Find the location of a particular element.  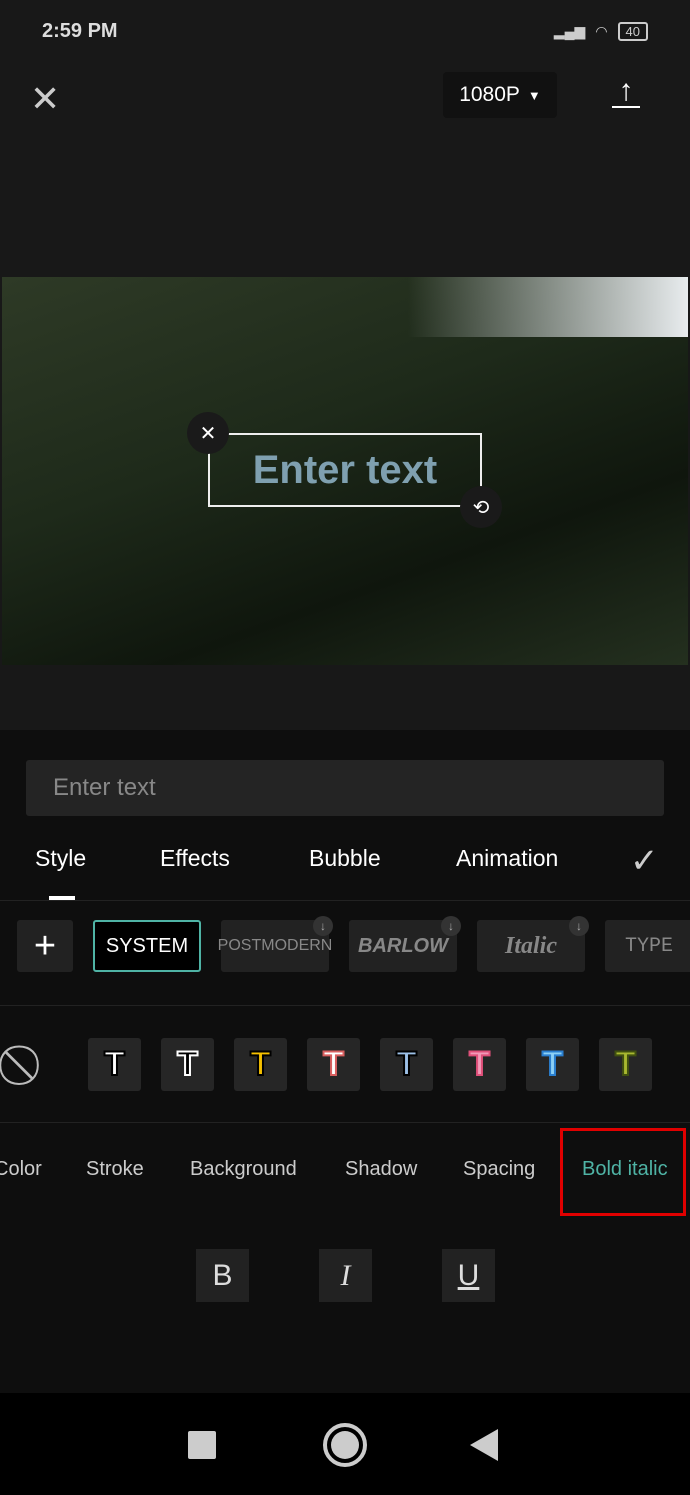

style-presets: ⃠ T T T T T T T T is located at coordinates (340, 1064).